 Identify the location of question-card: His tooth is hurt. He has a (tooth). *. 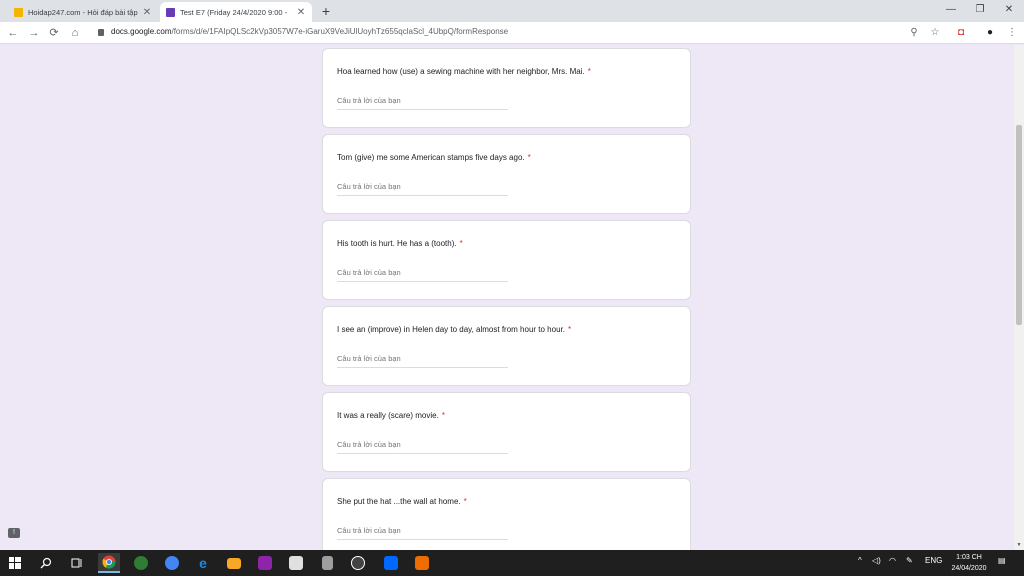
(506, 260).